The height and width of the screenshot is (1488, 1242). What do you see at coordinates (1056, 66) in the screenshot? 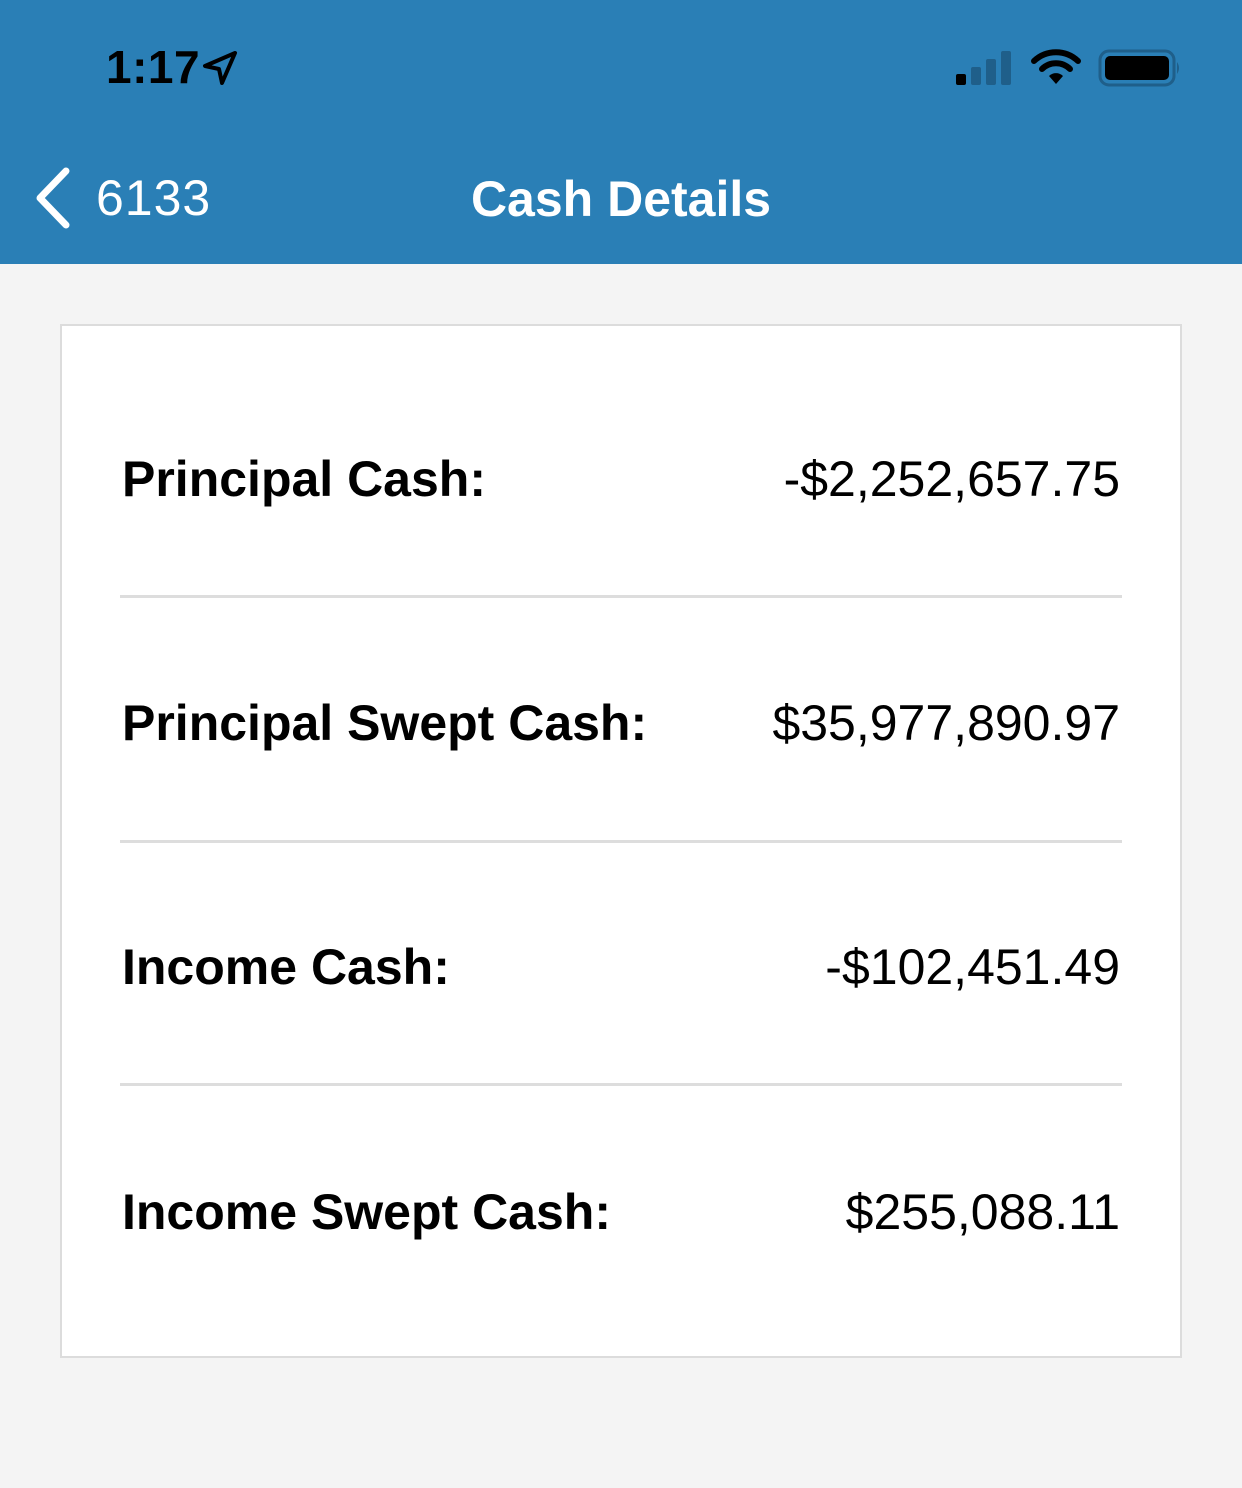
I see `wifi-icon` at bounding box center [1056, 66].